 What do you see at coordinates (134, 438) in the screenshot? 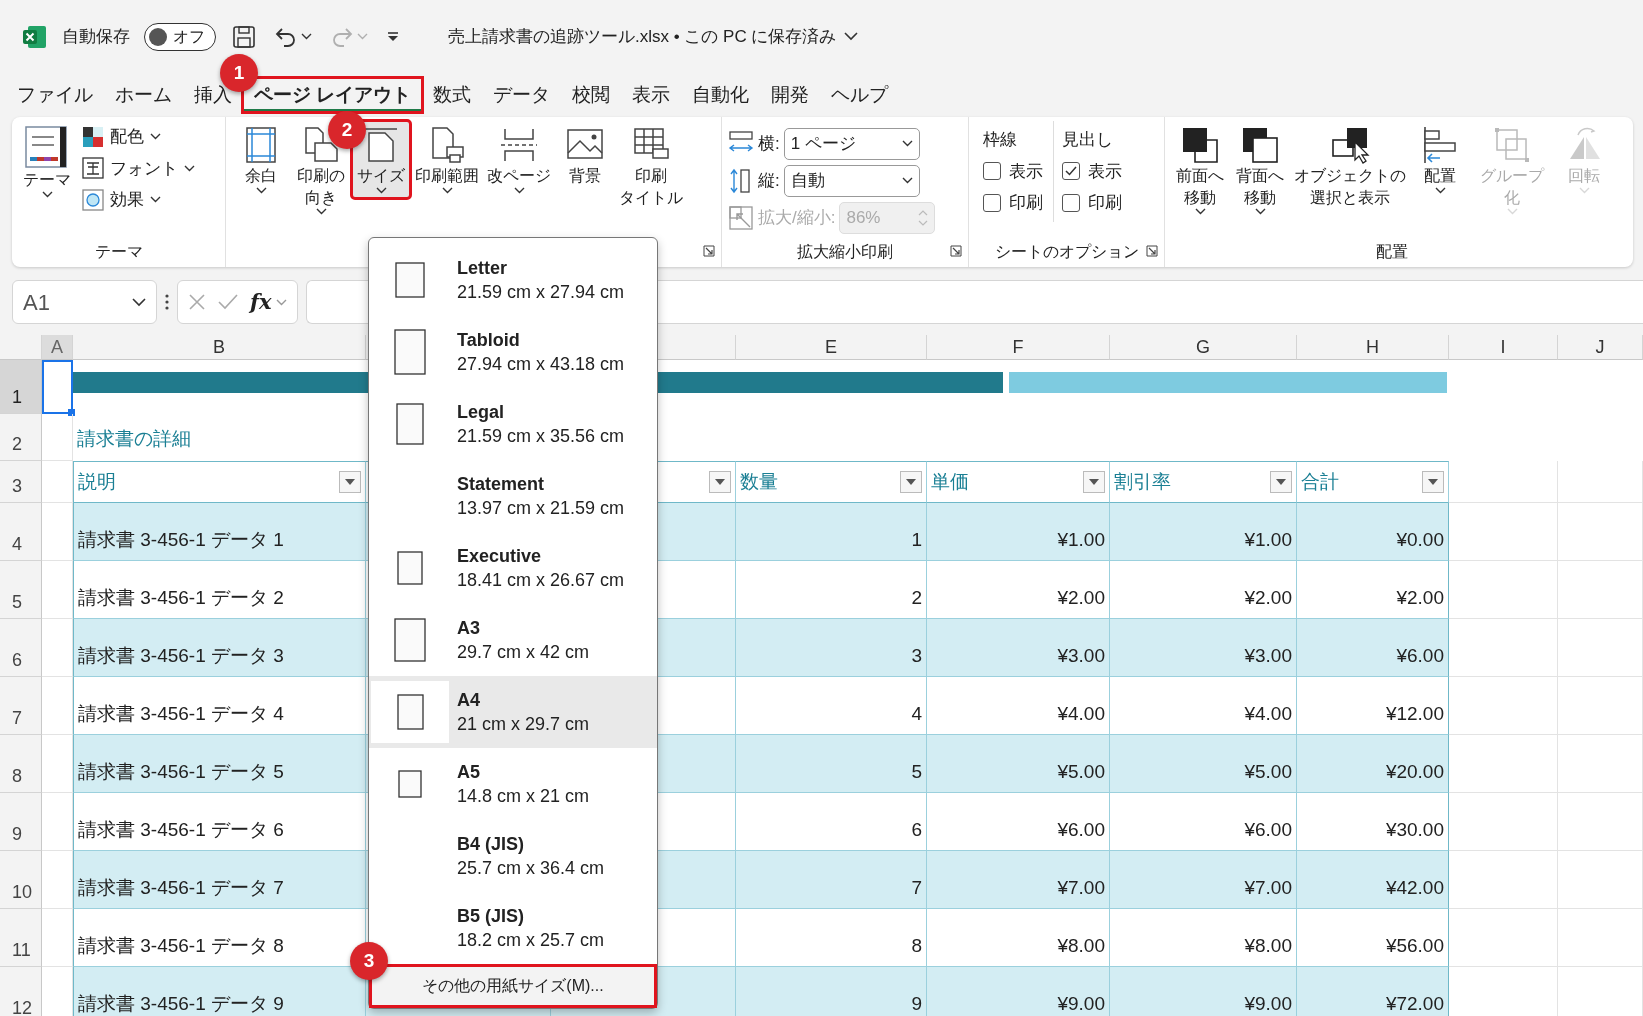
I see `sheet-title: 請求書の詳細` at bounding box center [134, 438].